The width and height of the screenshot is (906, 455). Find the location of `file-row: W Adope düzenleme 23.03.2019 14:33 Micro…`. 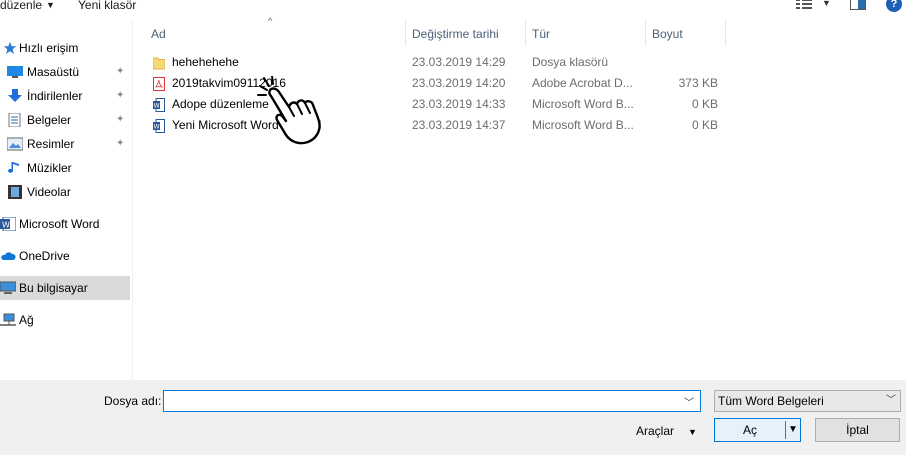

file-row: W Adope düzenleme 23.03.2019 14:33 Micro… is located at coordinates (437, 104).